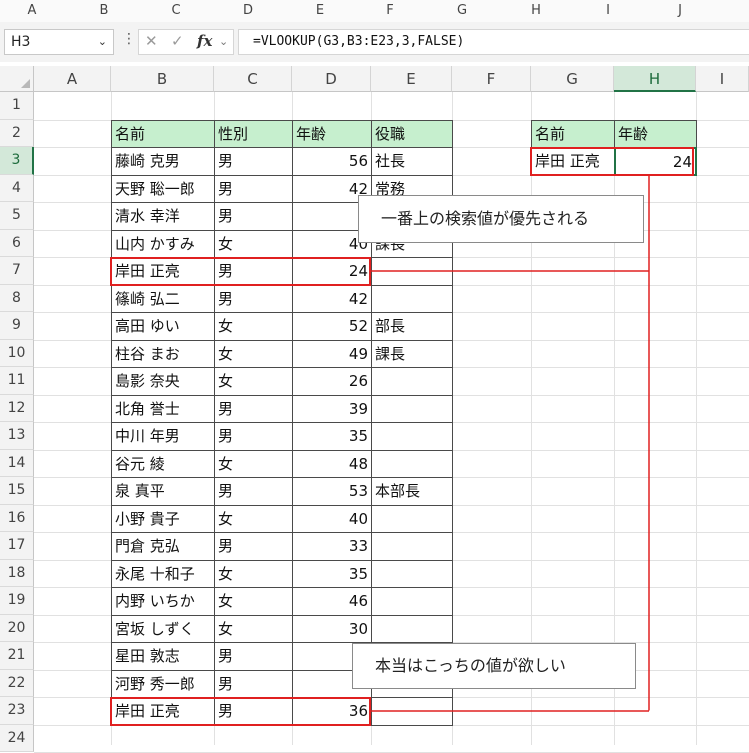 This screenshot has width=749, height=753. Describe the element at coordinates (59, 42) in the screenshot. I see `name-box: H3 ⌄` at that location.